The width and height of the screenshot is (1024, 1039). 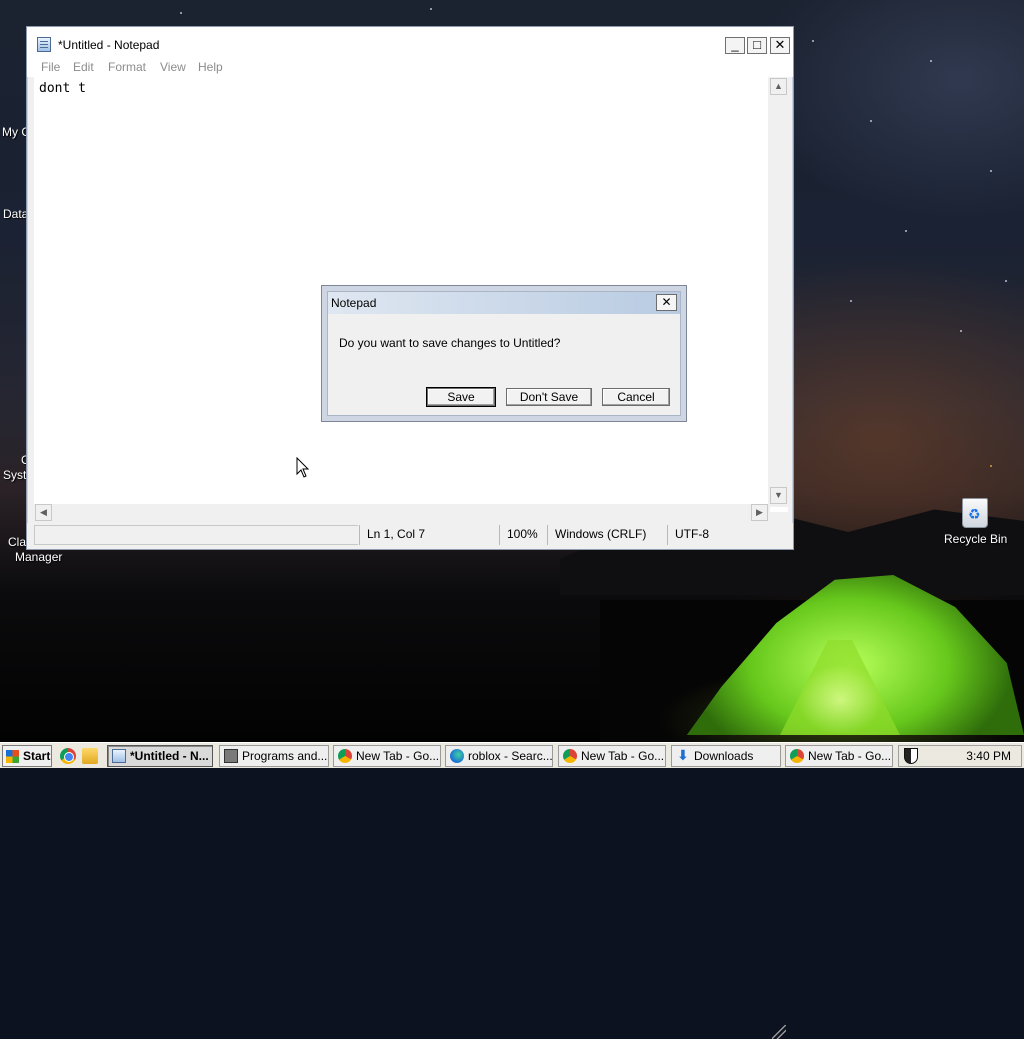 What do you see at coordinates (757, 45) in the screenshot?
I see `maximize-button: □` at bounding box center [757, 45].